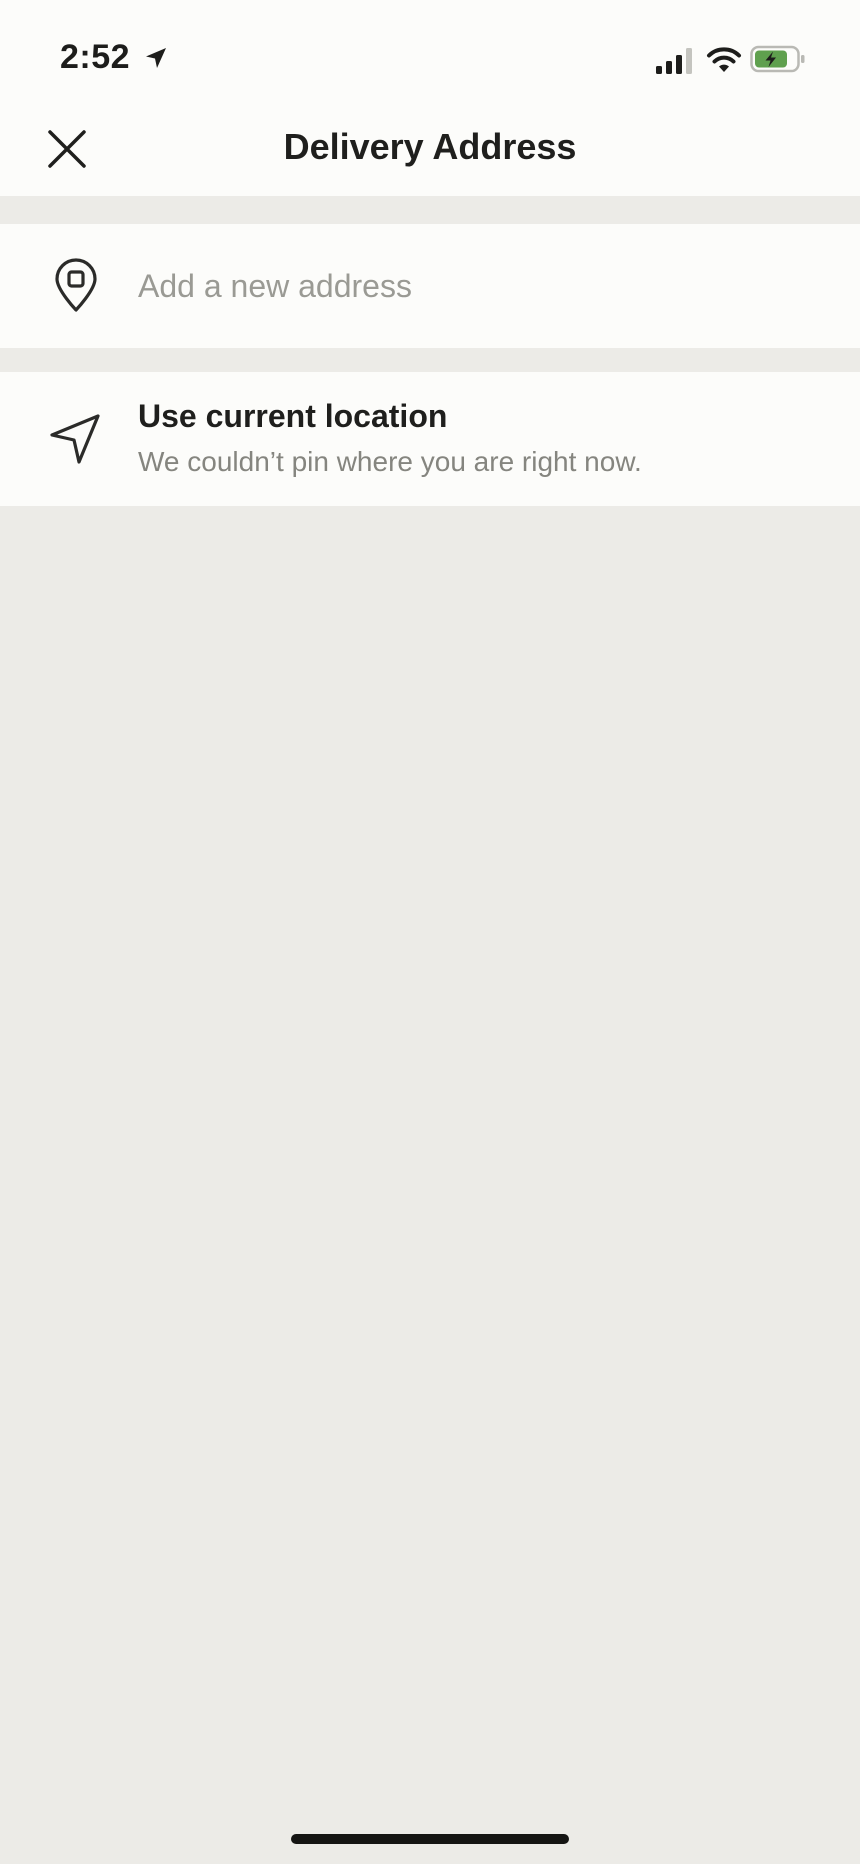  I want to click on location-status-text: We couldn’t pin where you are right now., so click(390, 461).